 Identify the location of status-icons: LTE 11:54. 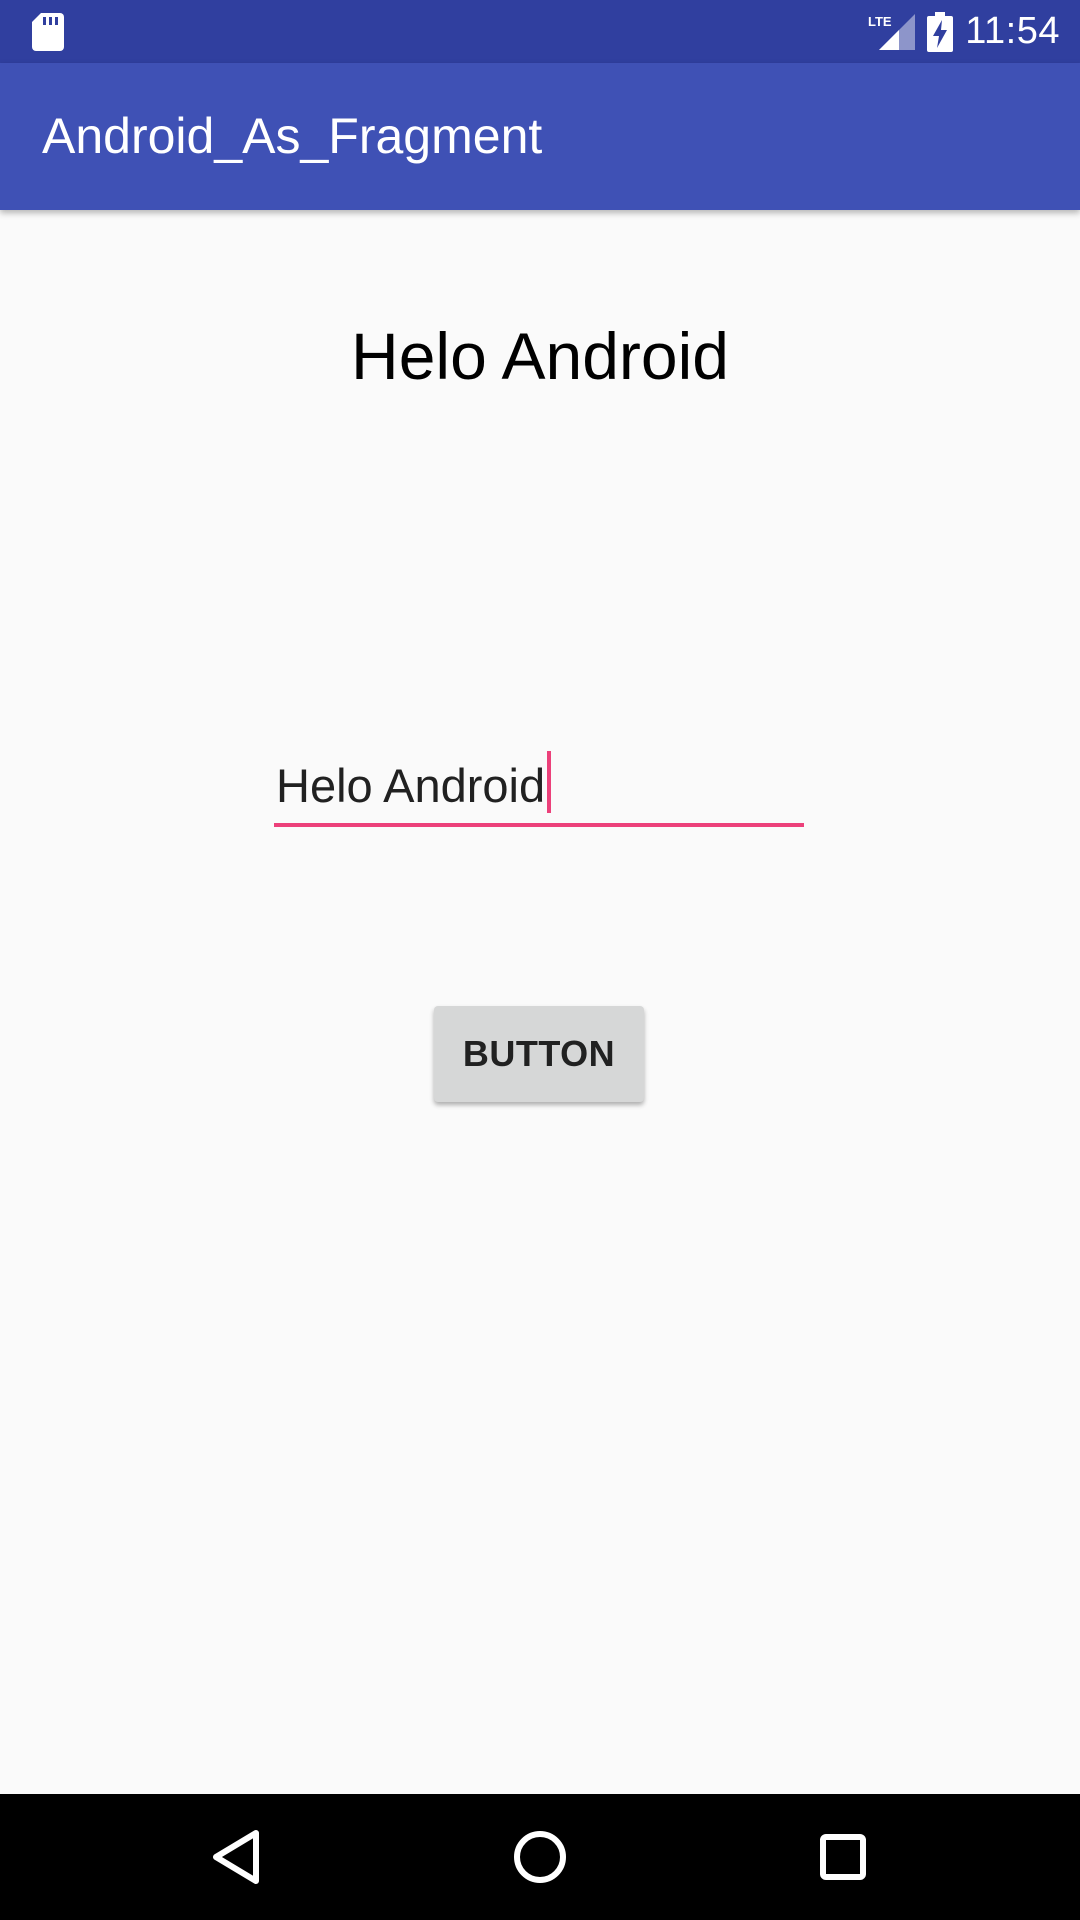
(963, 31).